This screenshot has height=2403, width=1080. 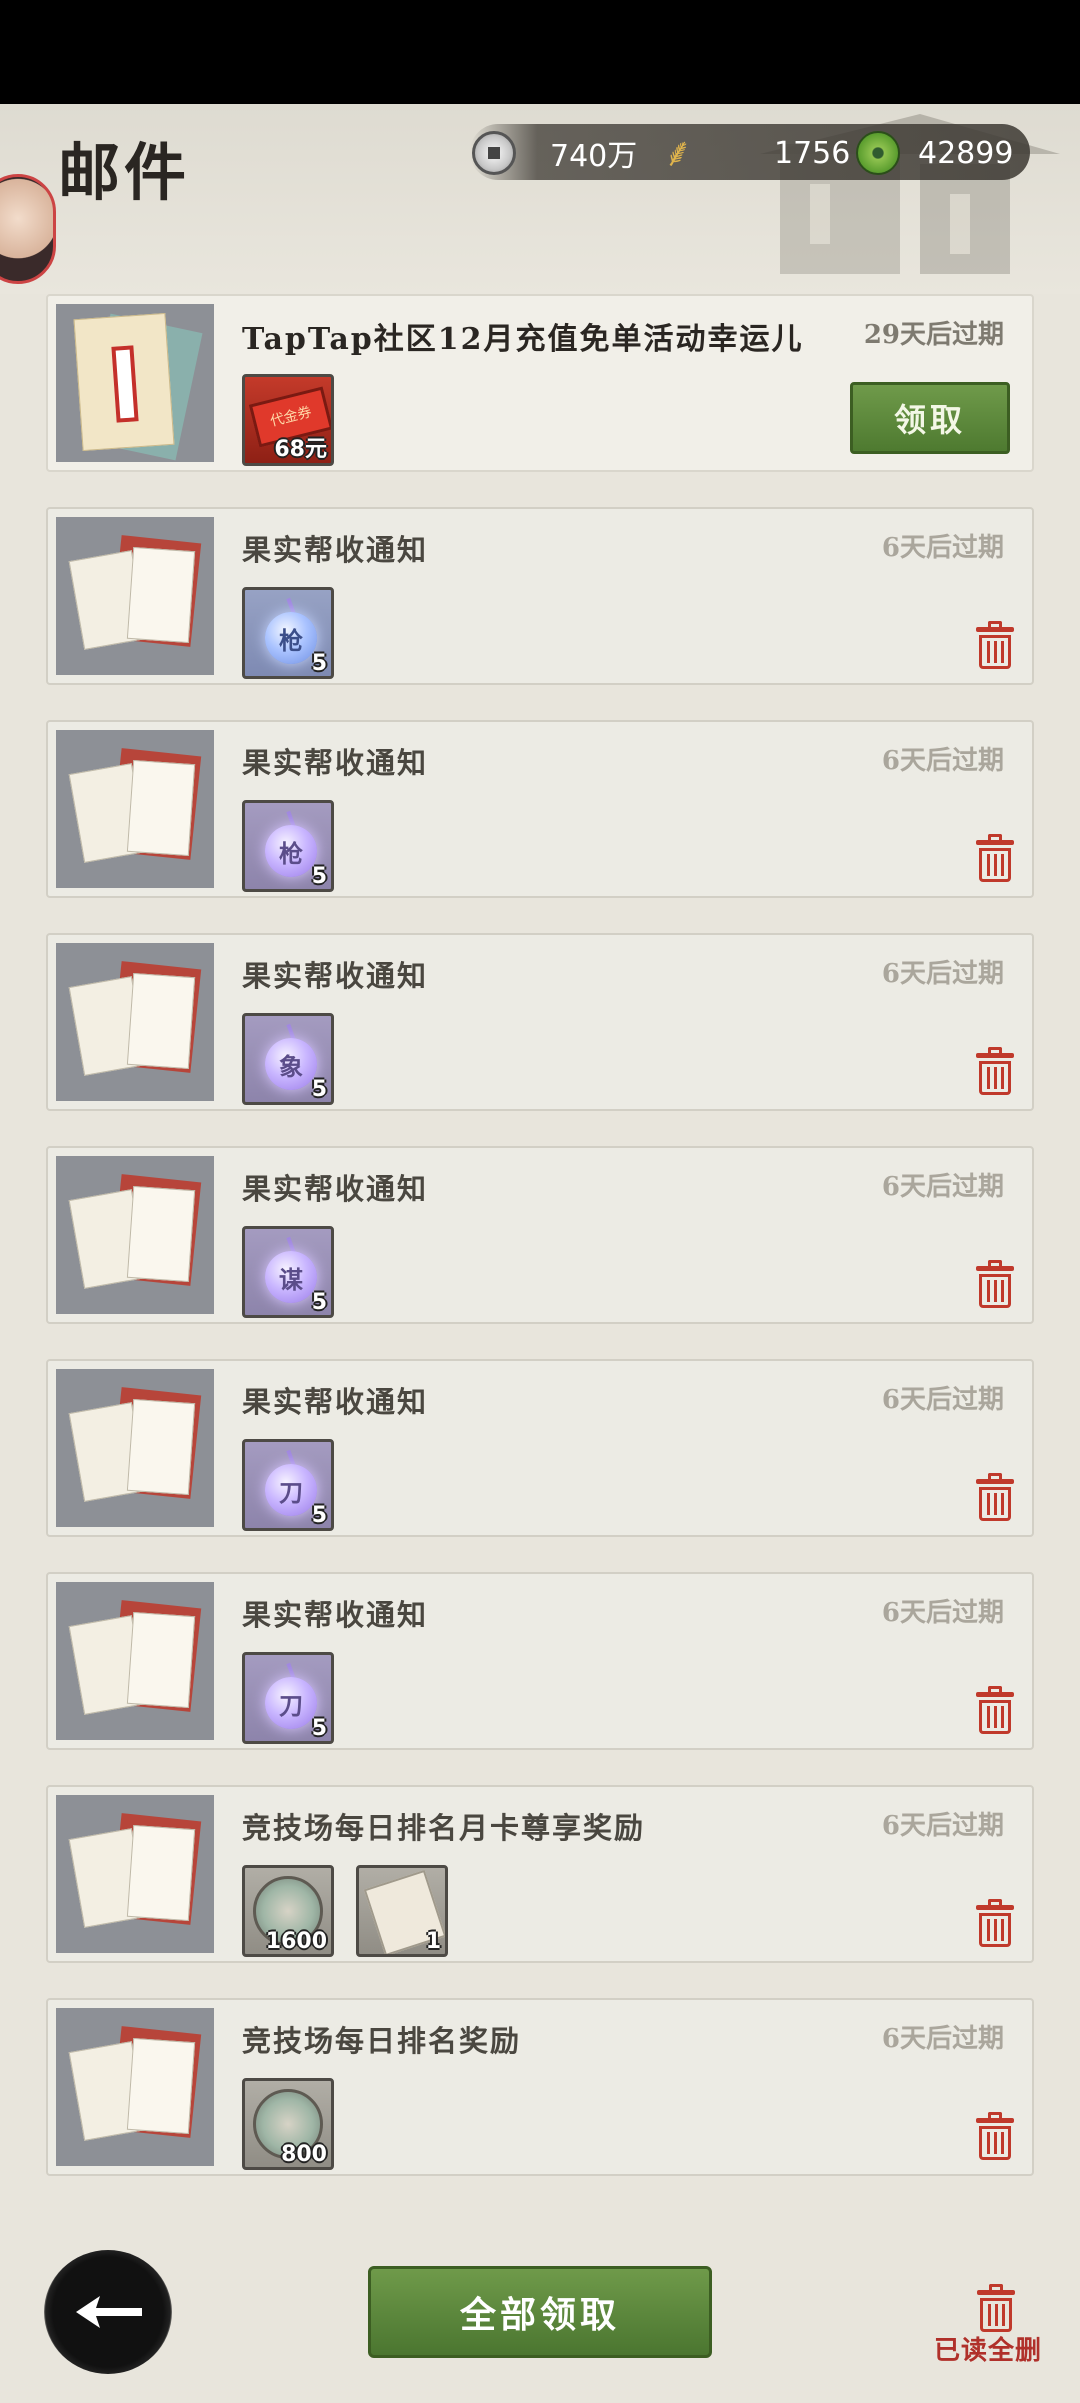 I want to click on mail-subject: 竞技场每日排名月卡尊享奖励, so click(x=444, y=1828).